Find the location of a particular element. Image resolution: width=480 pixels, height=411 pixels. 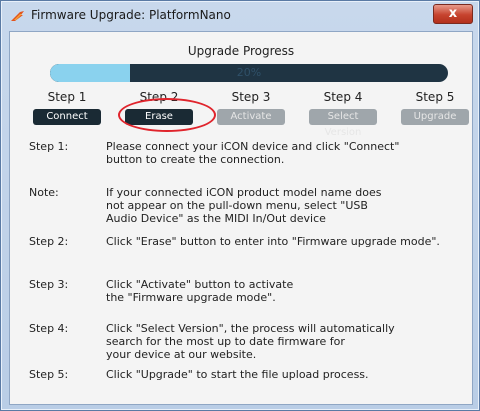

instruction-label: Step 4: is located at coordinates (49, 328).